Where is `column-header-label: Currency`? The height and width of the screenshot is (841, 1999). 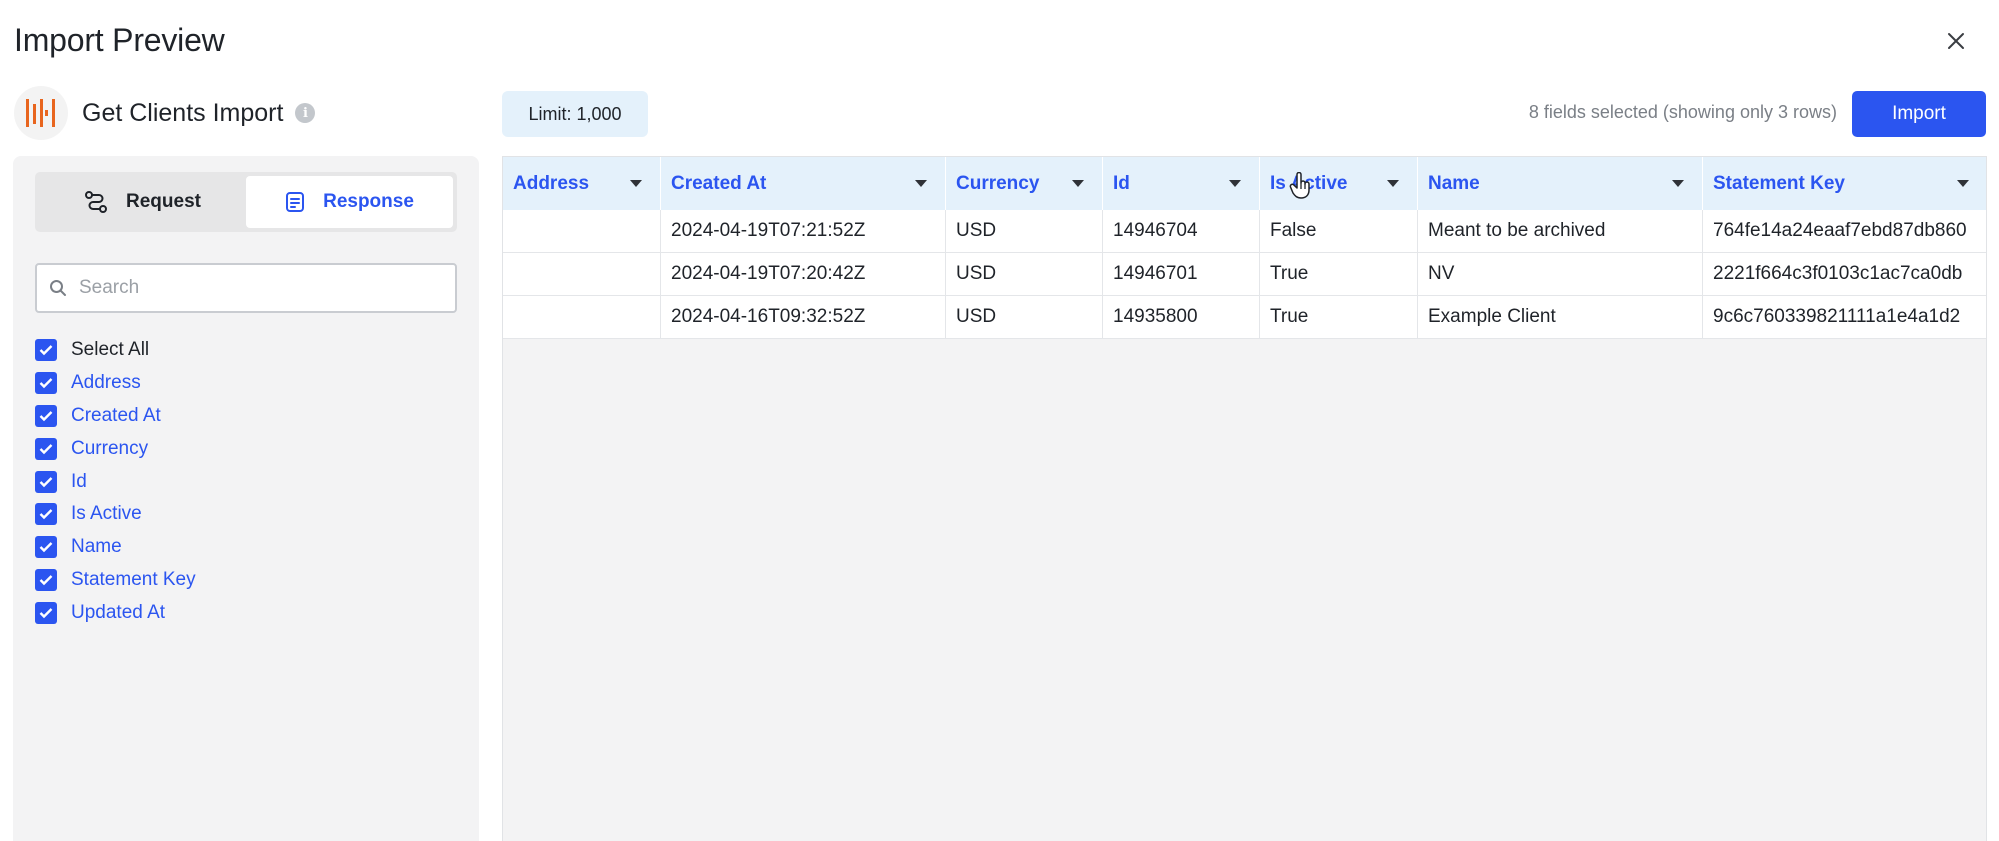 column-header-label: Currency is located at coordinates (998, 183).